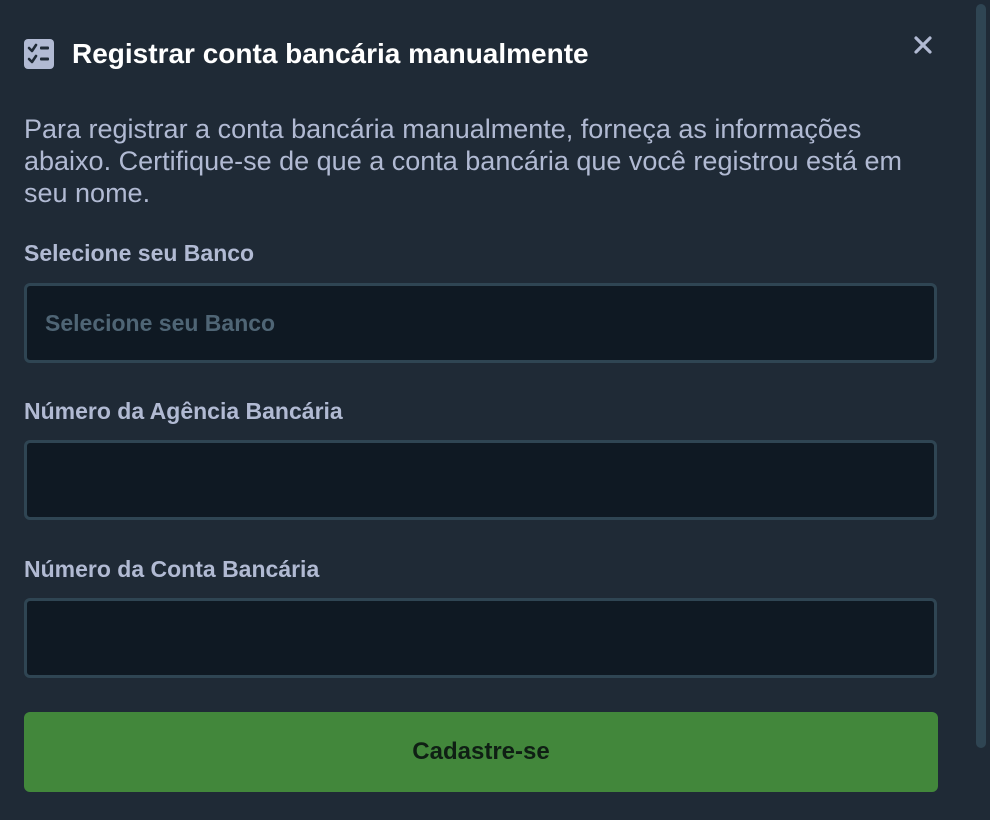 Image resolution: width=990 pixels, height=820 pixels. I want to click on agency-number-input, so click(480, 480).